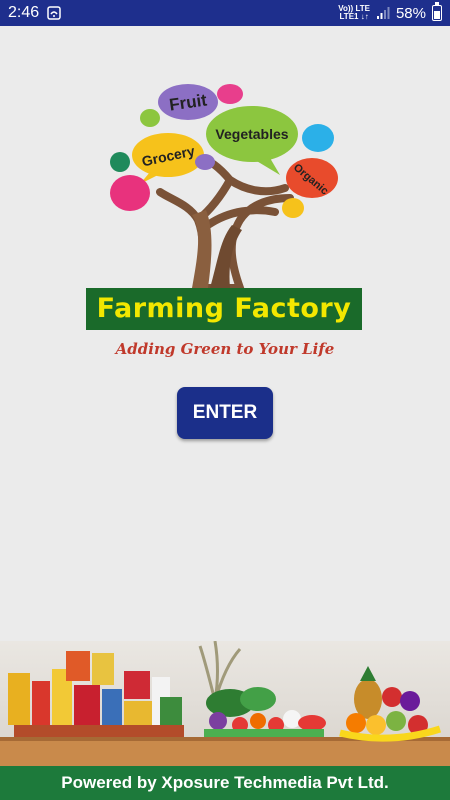 The height and width of the screenshot is (800, 450). I want to click on bubble-blue, so click(318, 138).